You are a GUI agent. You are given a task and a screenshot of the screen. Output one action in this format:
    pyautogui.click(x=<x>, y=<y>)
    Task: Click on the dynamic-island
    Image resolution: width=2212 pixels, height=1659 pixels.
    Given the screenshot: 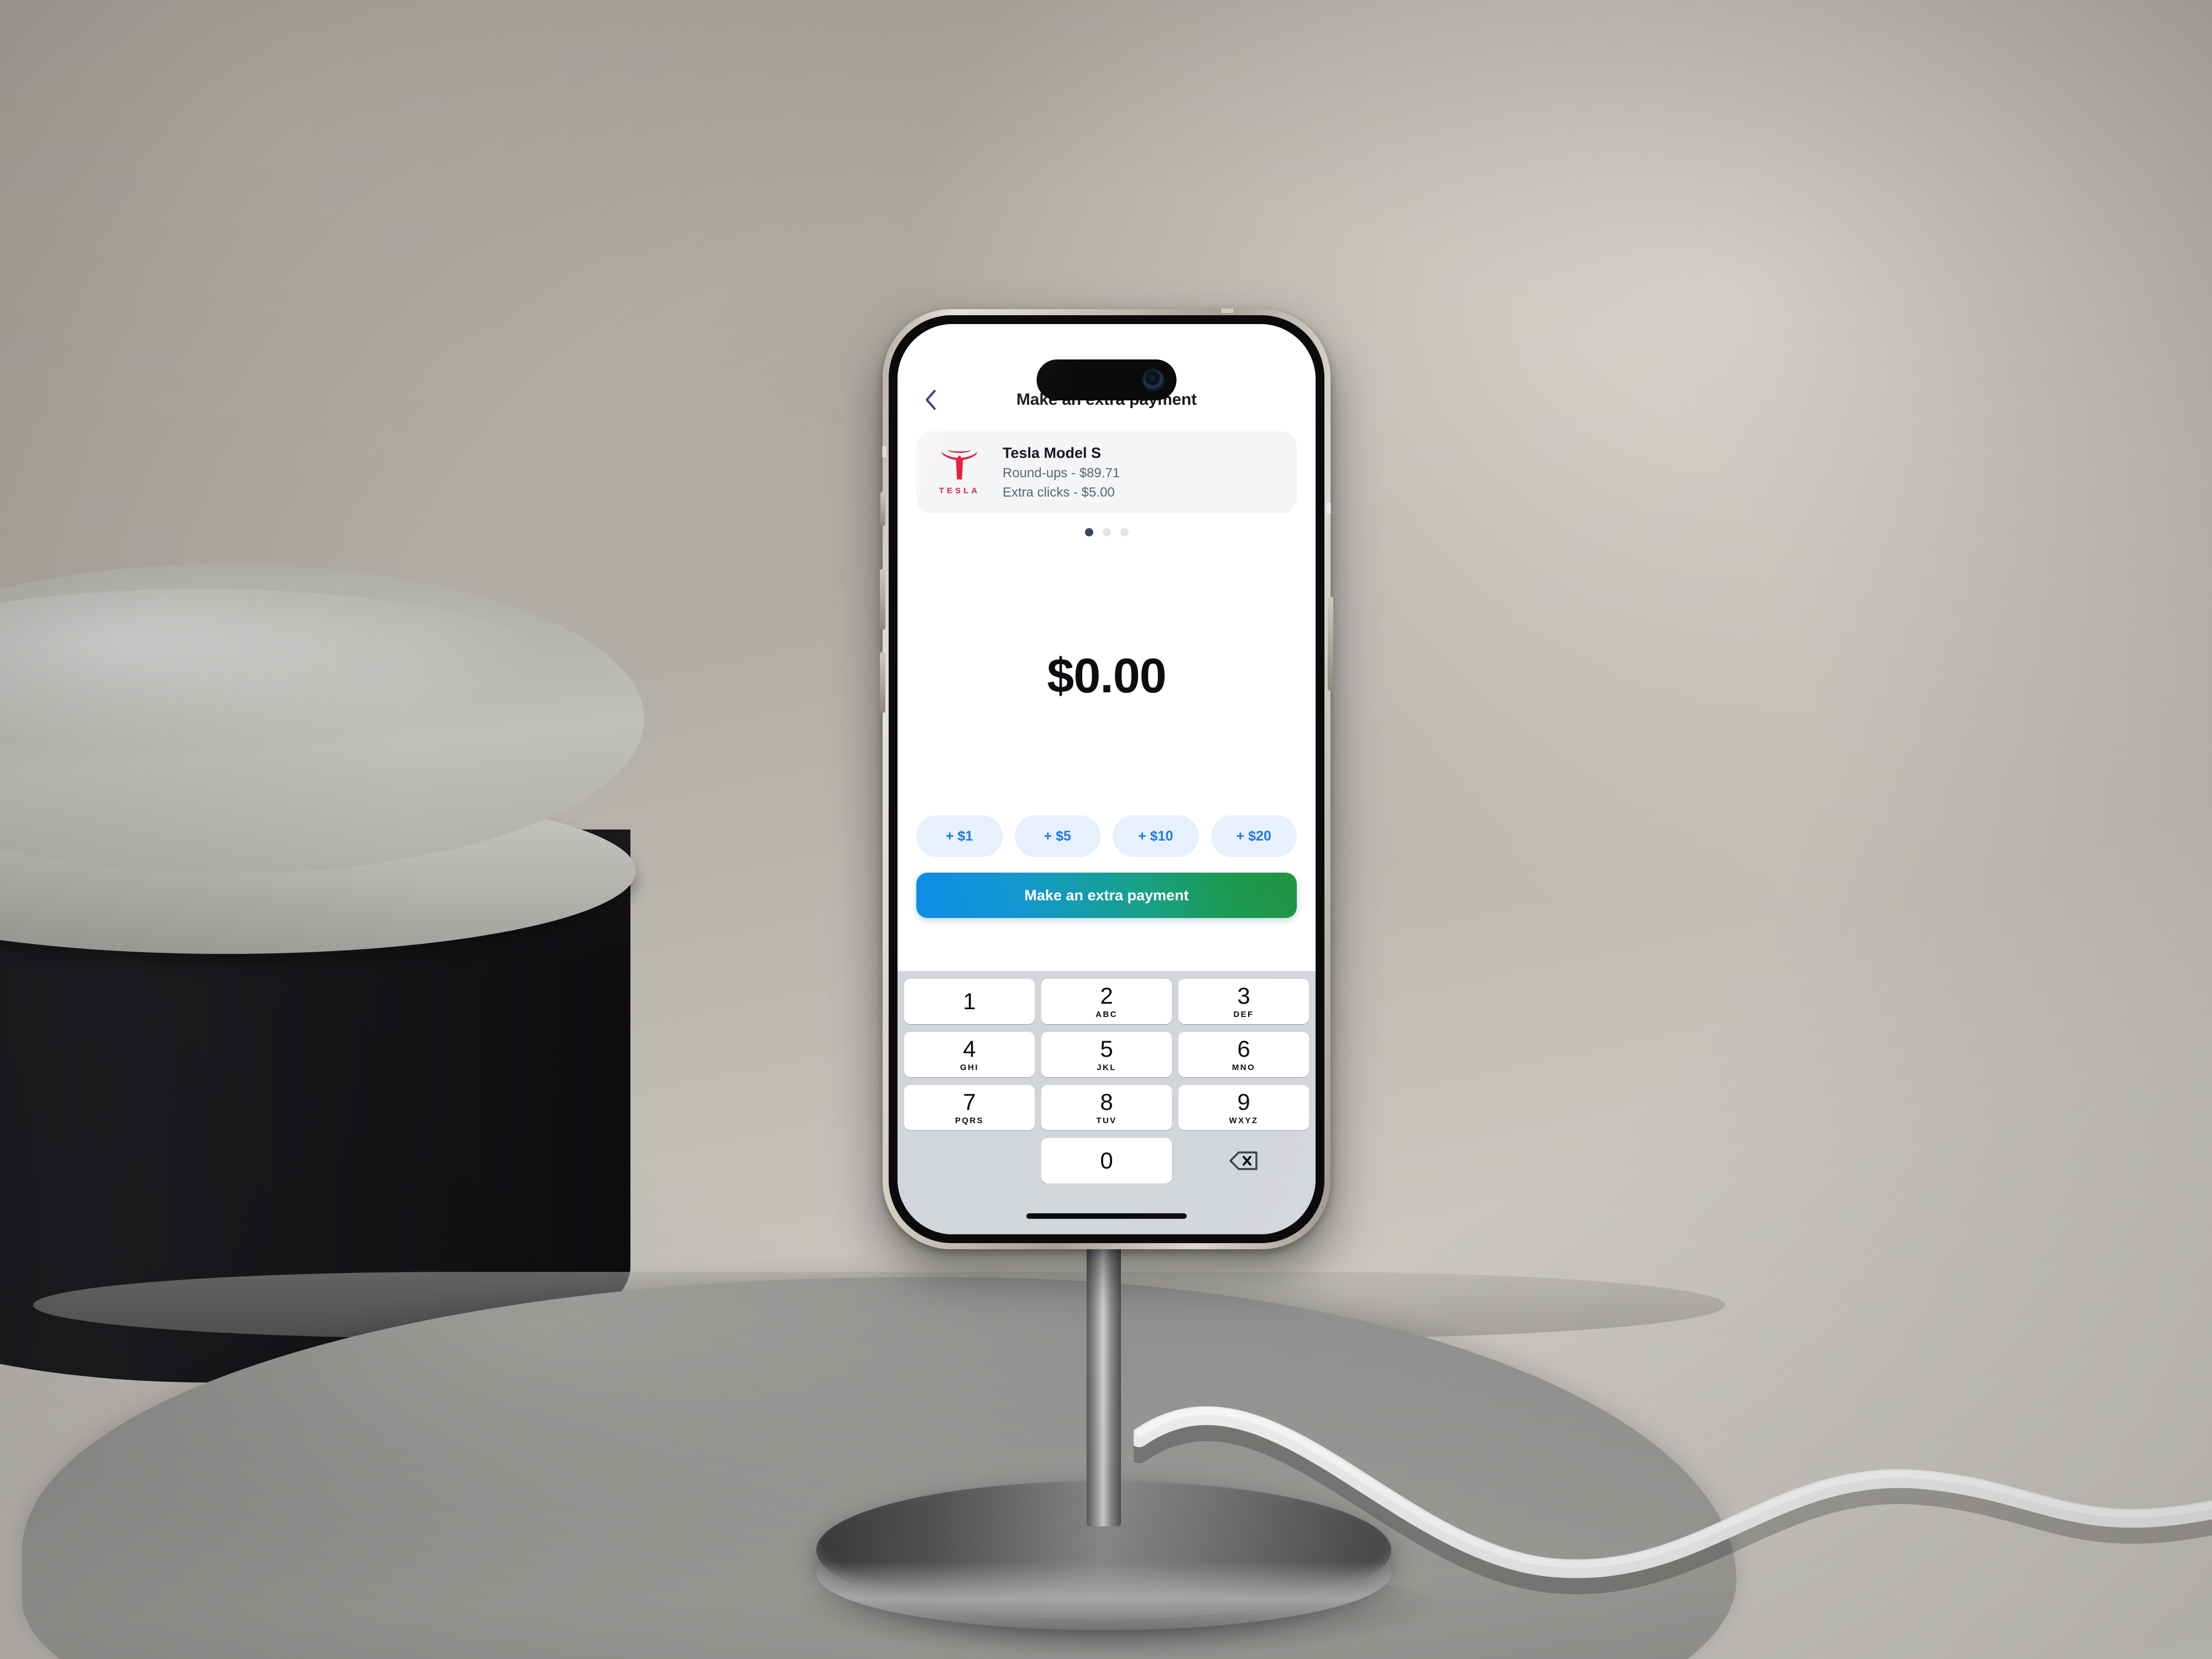 What is the action you would take?
    pyautogui.click(x=1107, y=379)
    